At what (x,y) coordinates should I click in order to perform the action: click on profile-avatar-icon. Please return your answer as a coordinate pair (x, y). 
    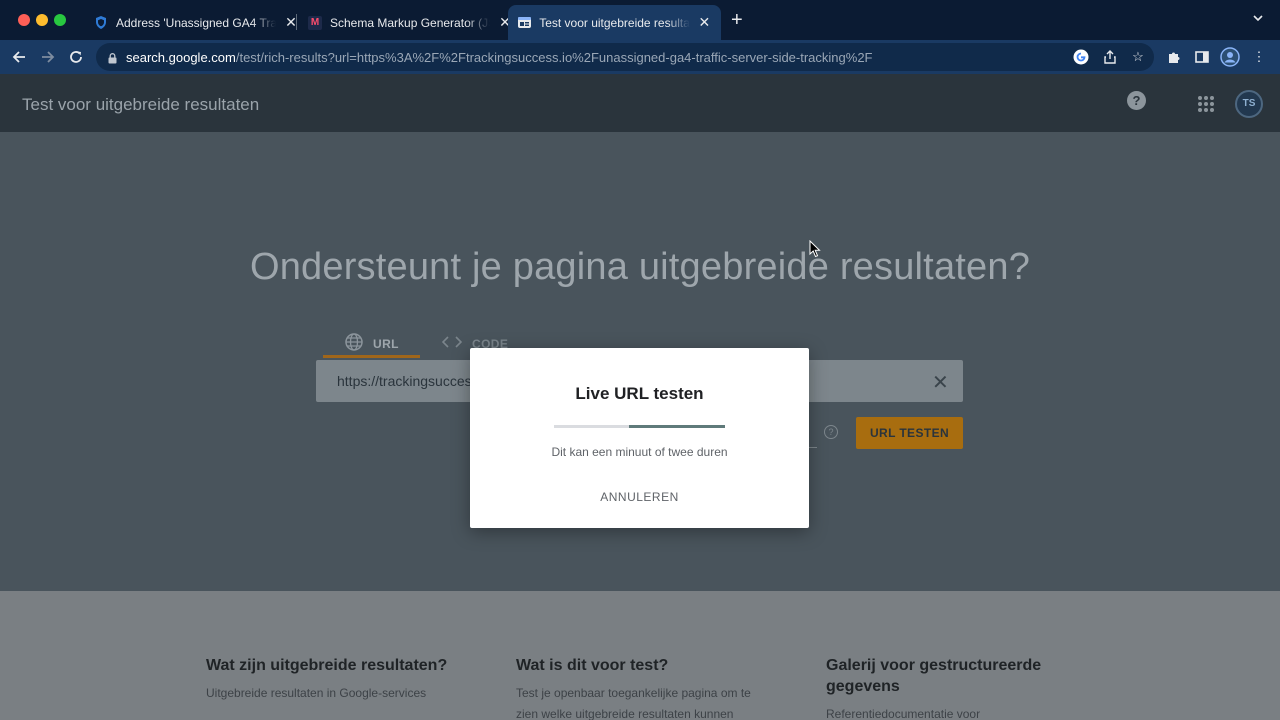
    Looking at the image, I should click on (1230, 57).